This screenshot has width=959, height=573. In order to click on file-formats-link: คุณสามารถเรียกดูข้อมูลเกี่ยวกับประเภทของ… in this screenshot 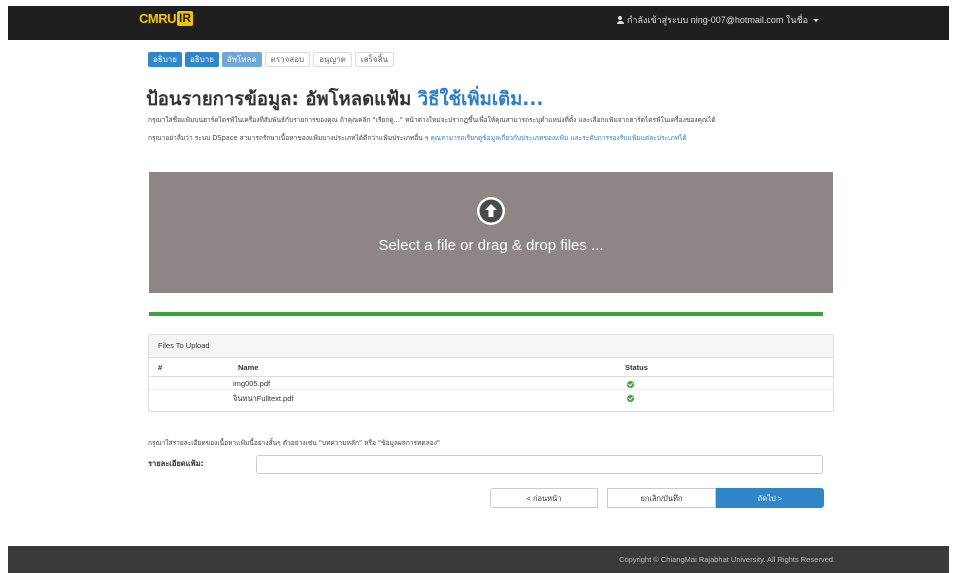, I will do `click(559, 138)`.